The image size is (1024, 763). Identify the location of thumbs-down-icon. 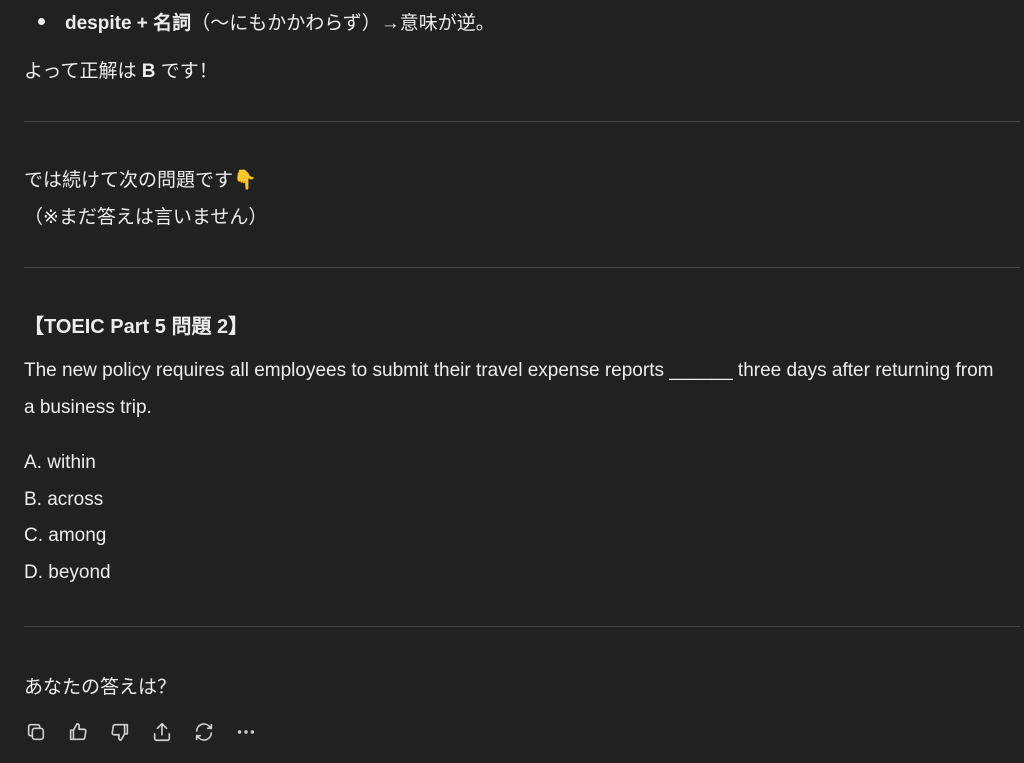
(120, 732).